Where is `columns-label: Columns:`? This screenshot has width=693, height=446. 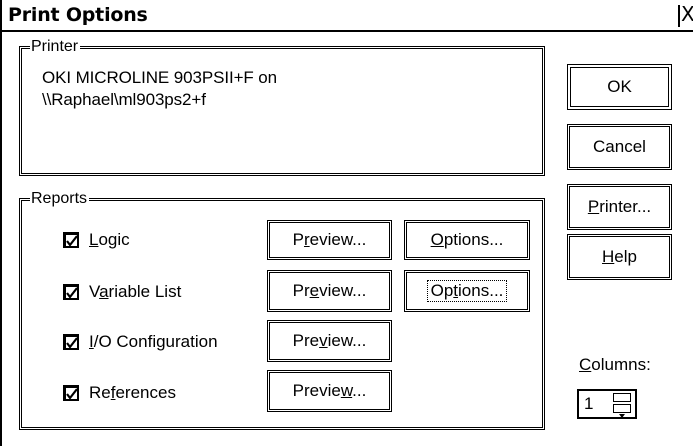
columns-label: Columns: is located at coordinates (615, 364).